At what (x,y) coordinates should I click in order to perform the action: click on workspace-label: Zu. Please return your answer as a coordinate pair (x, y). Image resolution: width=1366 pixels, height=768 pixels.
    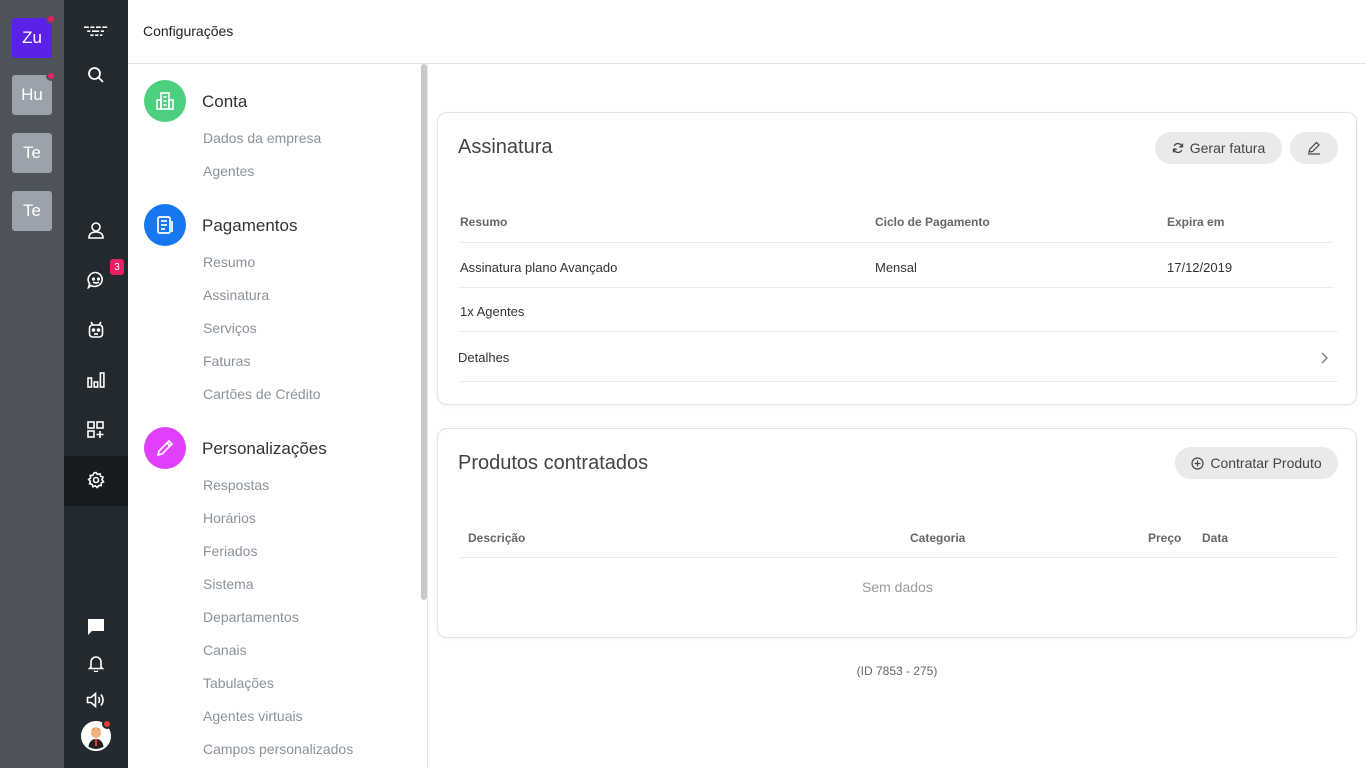
    Looking at the image, I should click on (32, 37).